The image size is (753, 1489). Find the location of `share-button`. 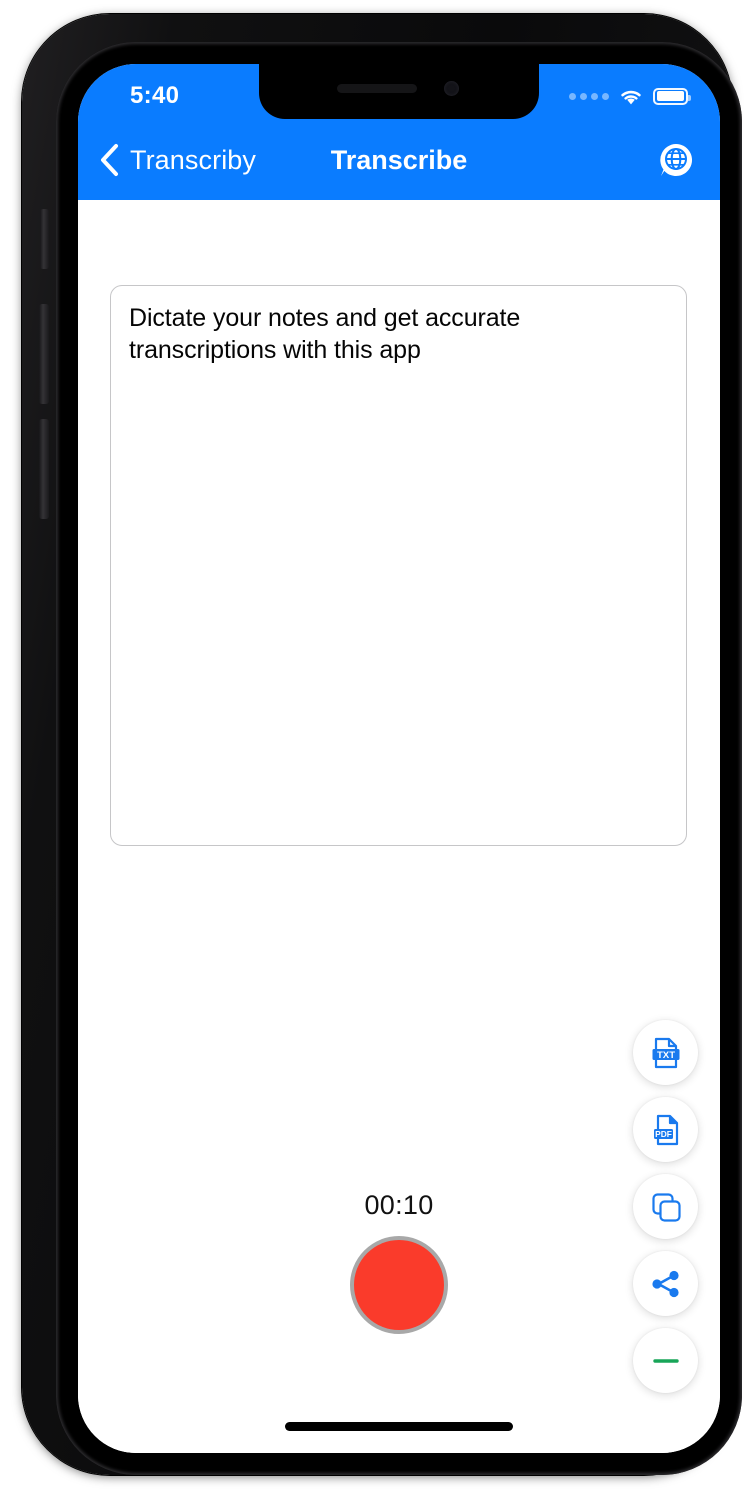

share-button is located at coordinates (665, 1283).